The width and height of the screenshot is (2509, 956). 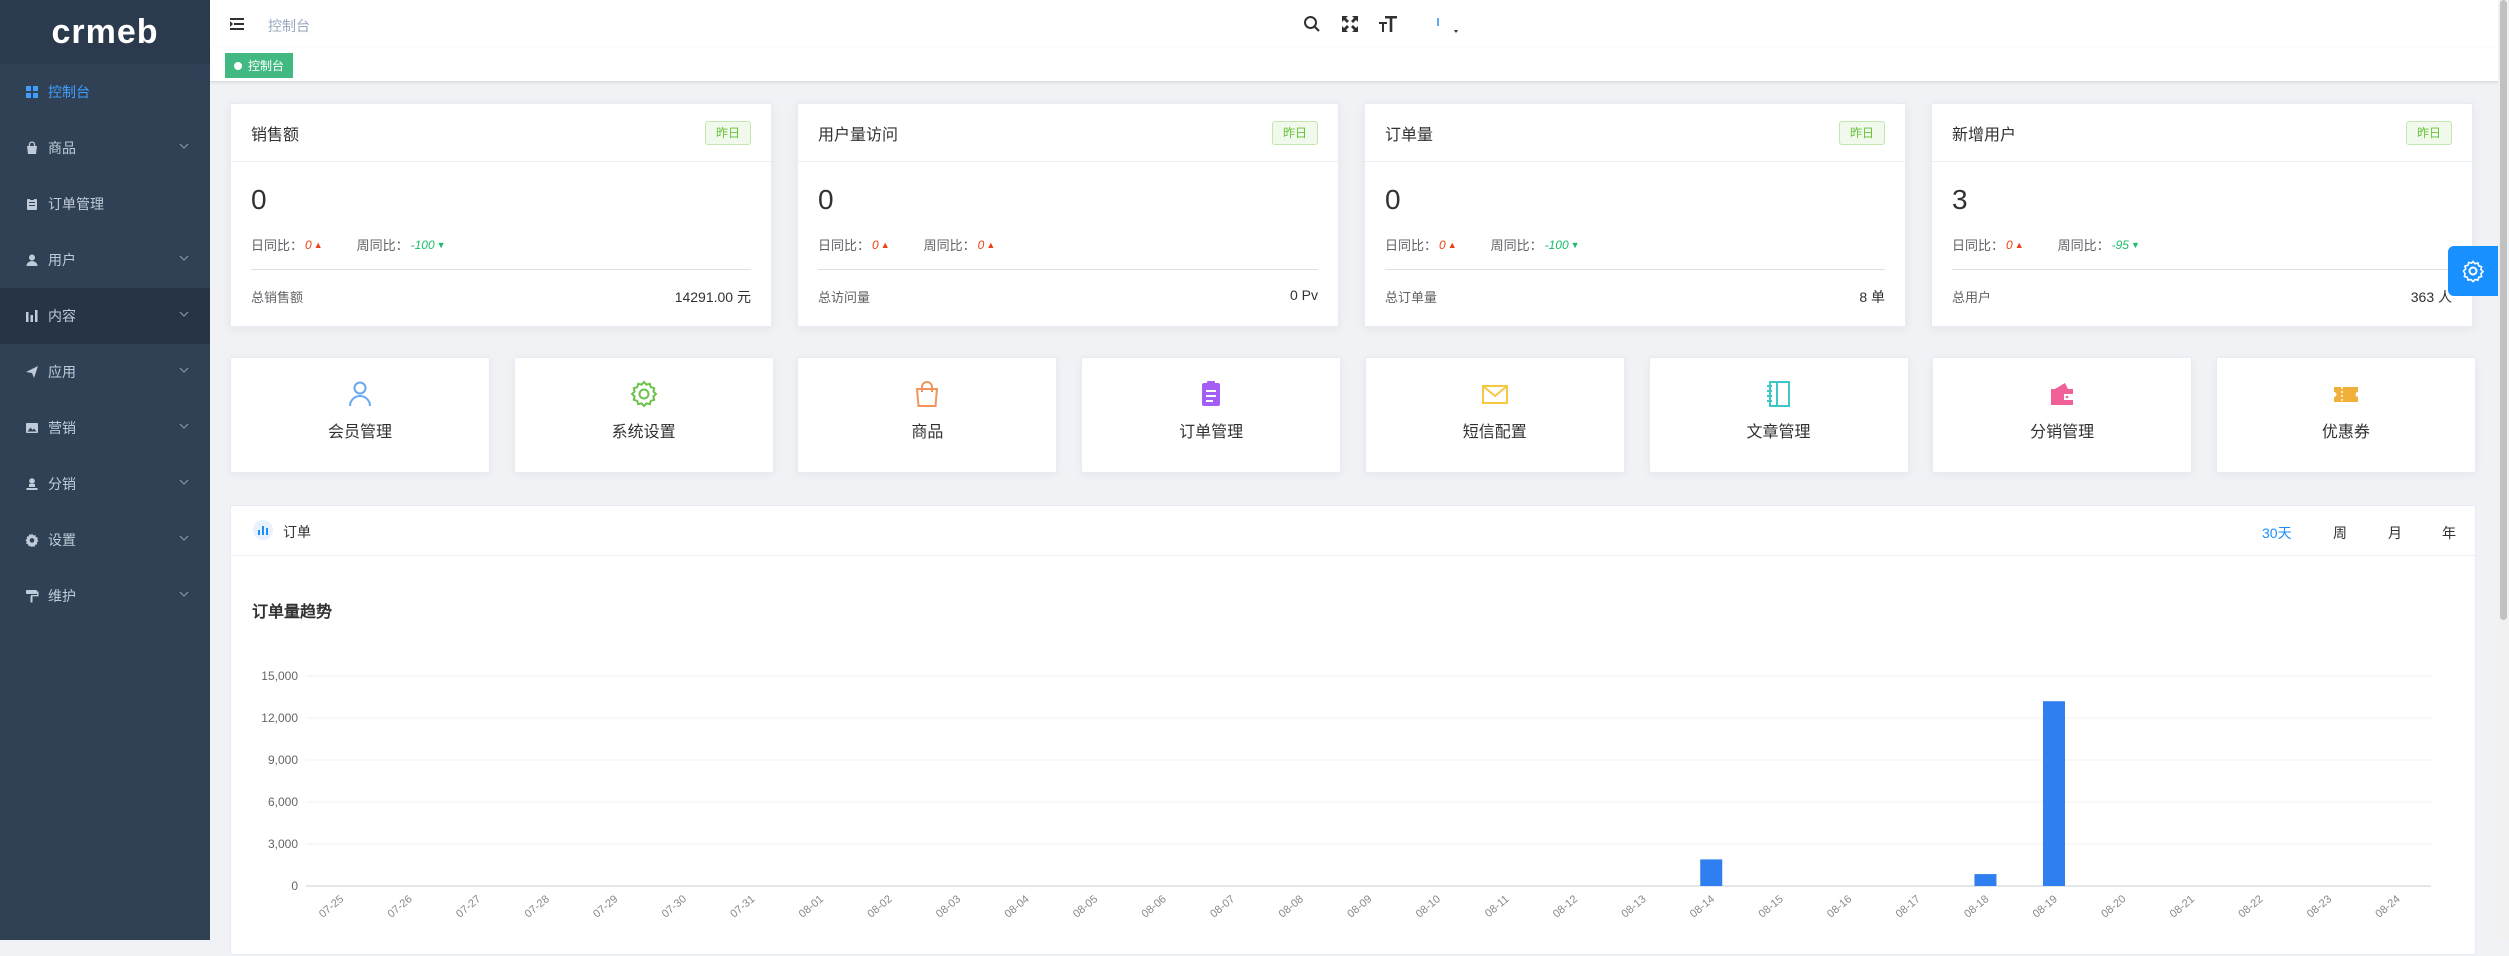 I want to click on x-tick-label: 08-14, so click(x=1702, y=906).